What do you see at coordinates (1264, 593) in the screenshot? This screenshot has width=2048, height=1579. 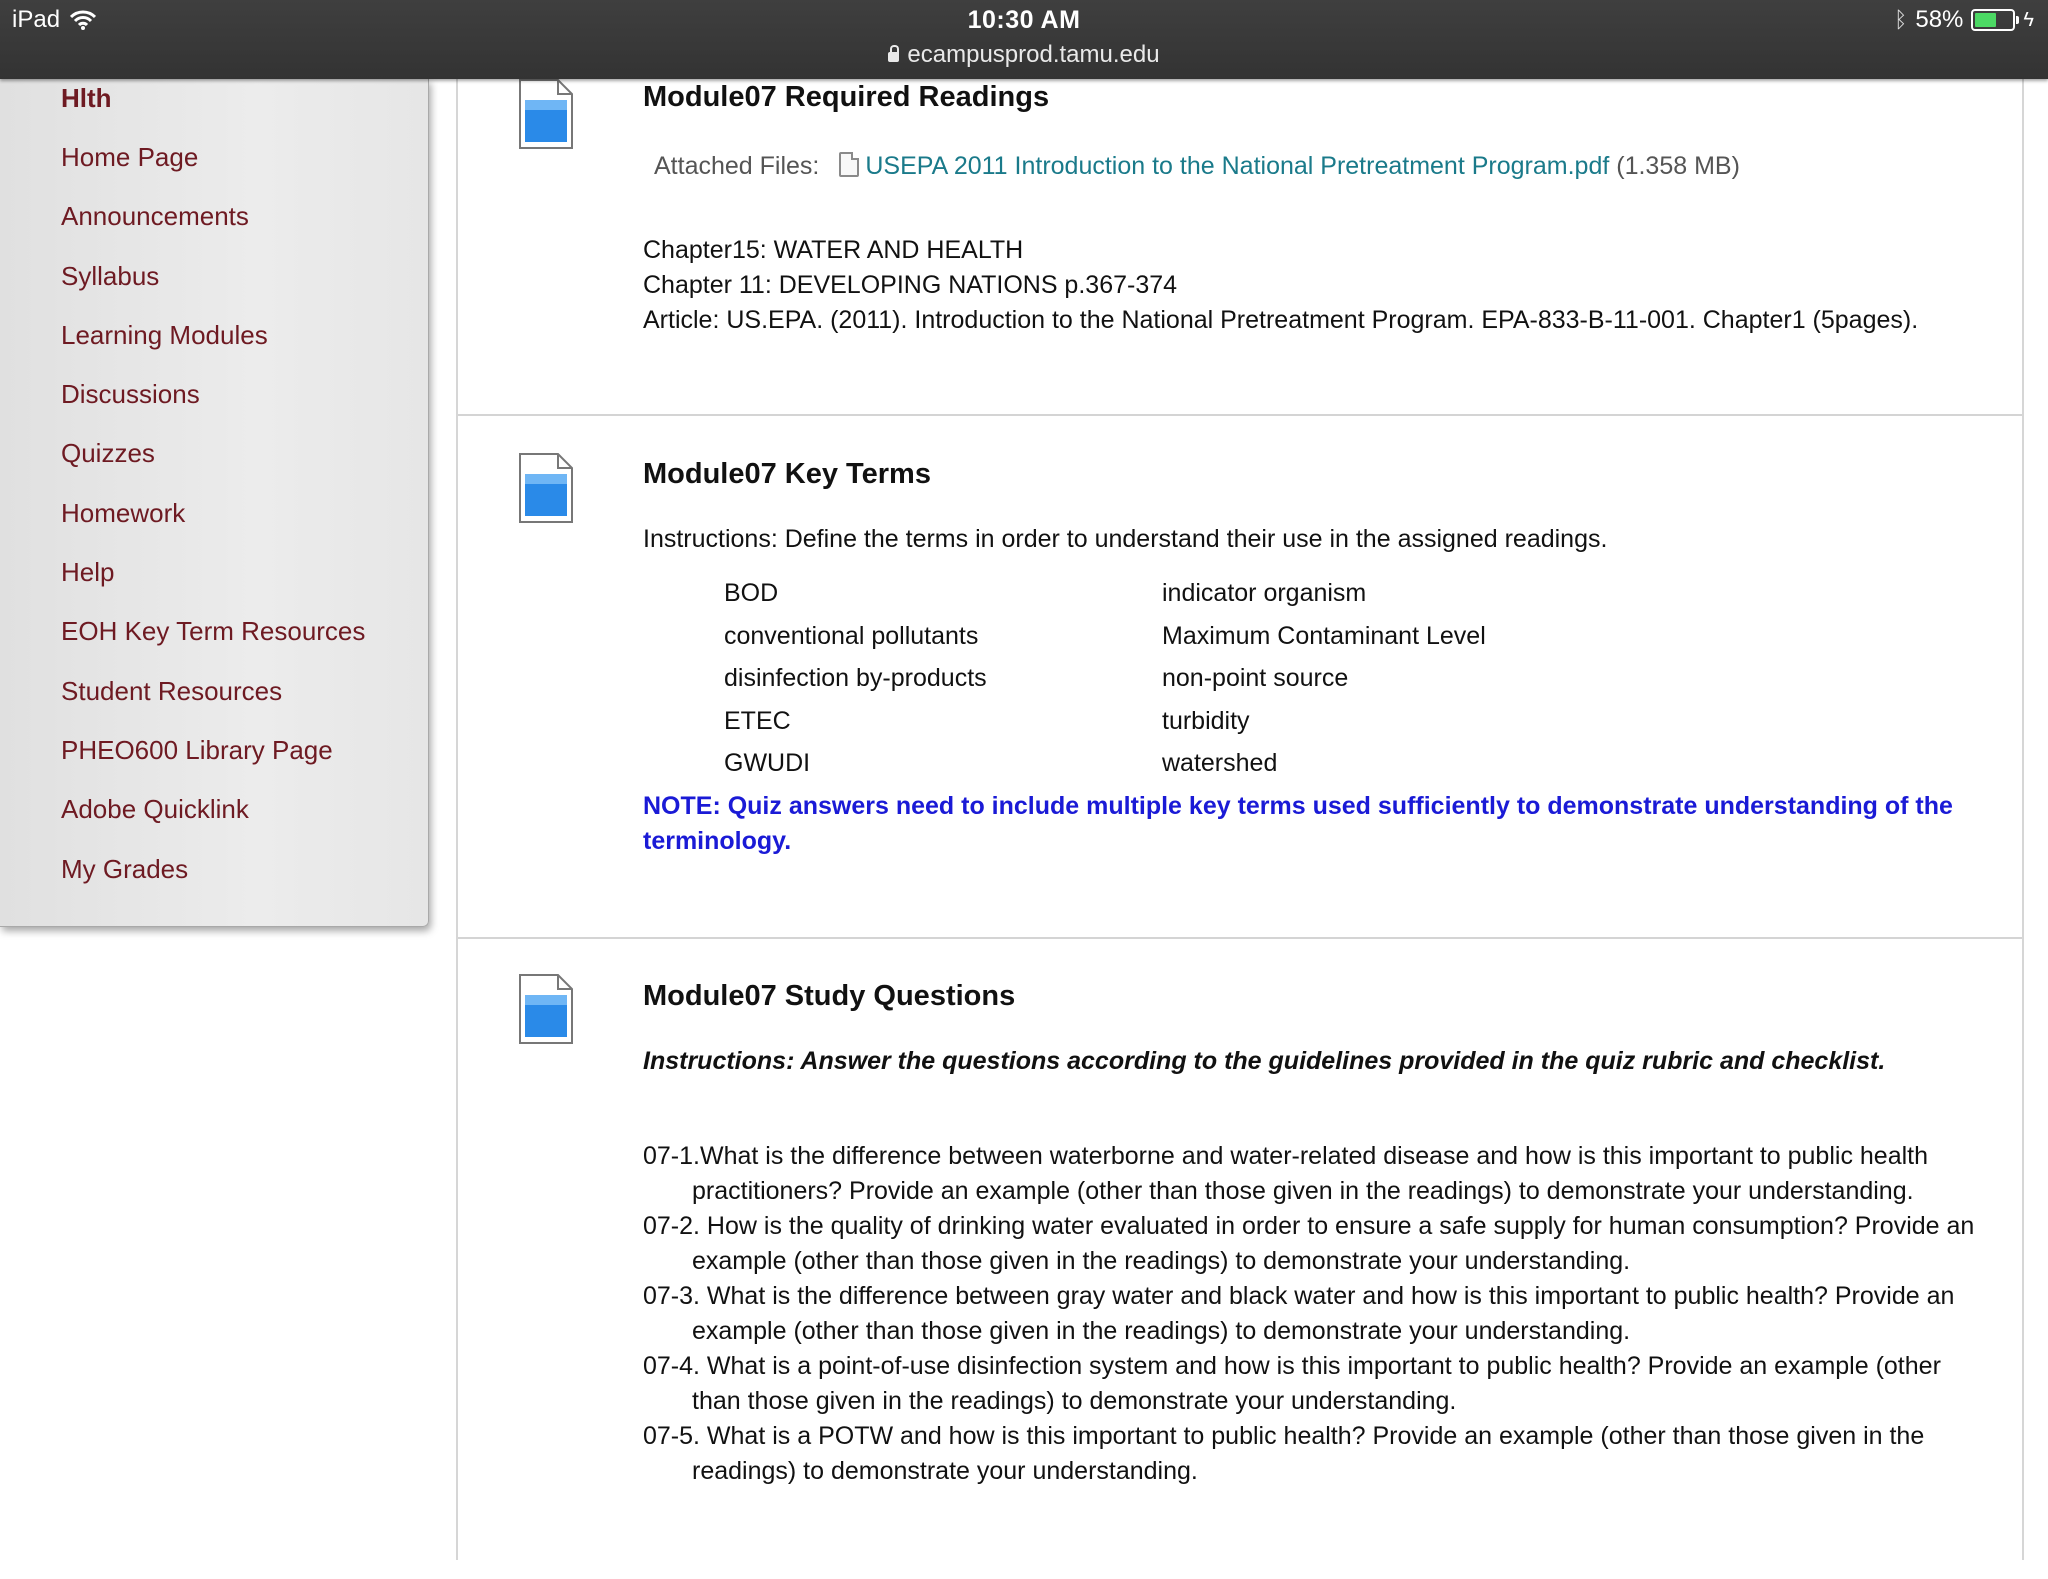 I see `term: indicator organism` at bounding box center [1264, 593].